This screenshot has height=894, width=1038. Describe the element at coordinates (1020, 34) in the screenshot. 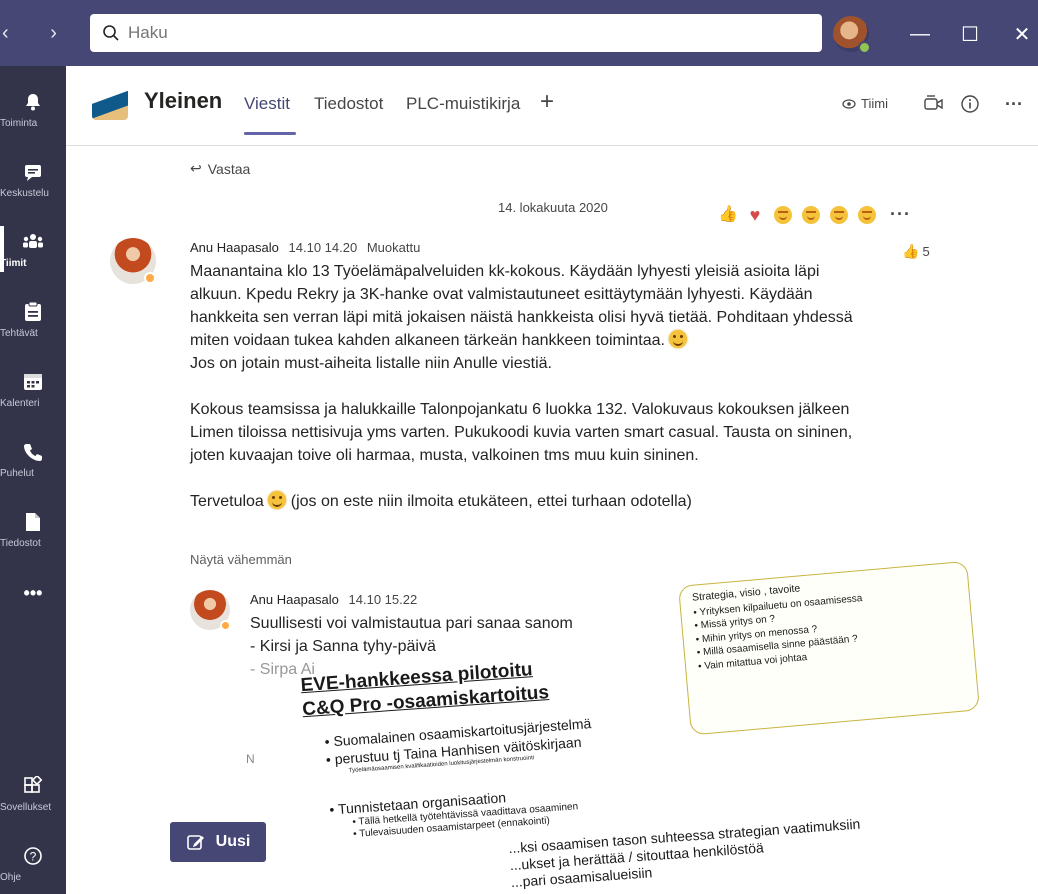

I see `close-button: ✕` at that location.